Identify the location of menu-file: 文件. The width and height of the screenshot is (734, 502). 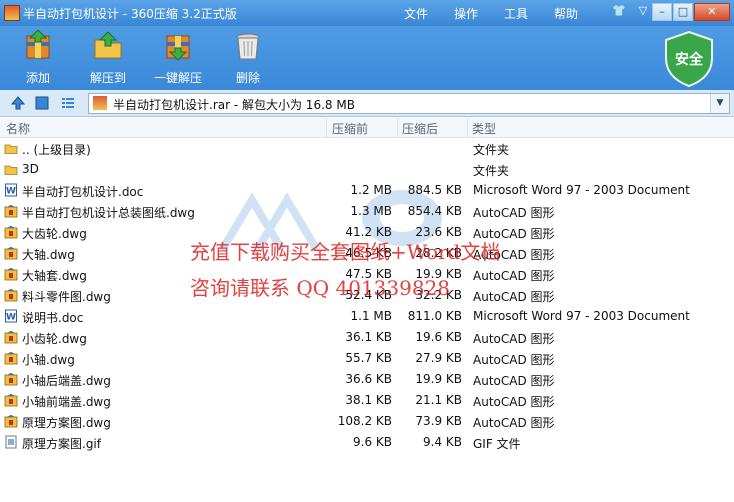
(416, 13).